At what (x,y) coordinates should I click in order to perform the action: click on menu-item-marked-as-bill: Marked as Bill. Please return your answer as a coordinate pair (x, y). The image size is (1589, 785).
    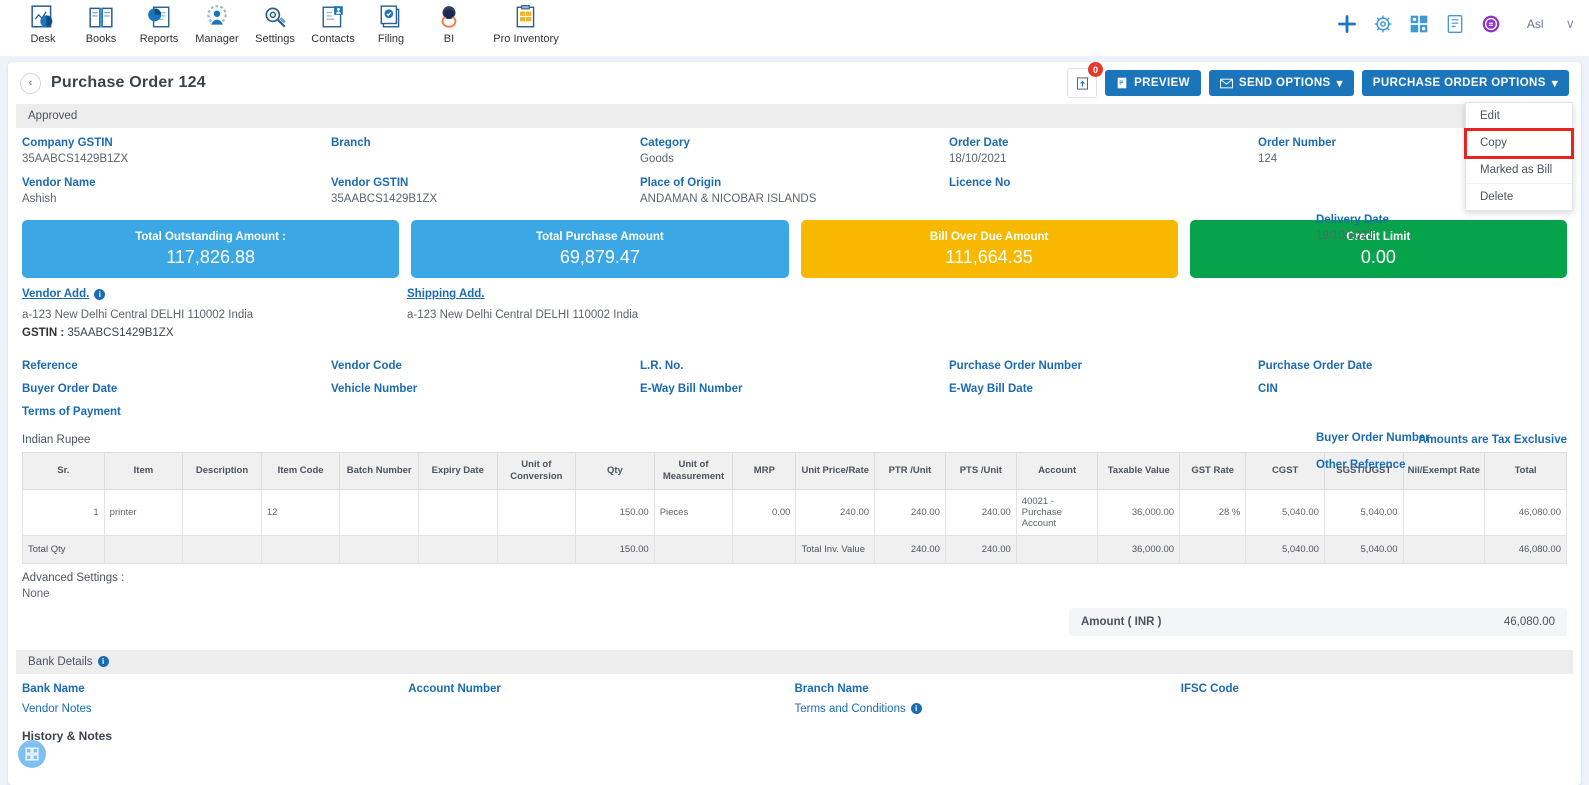
    Looking at the image, I should click on (1519, 170).